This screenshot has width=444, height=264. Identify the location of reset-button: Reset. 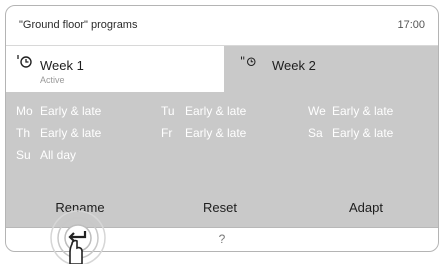
(220, 207).